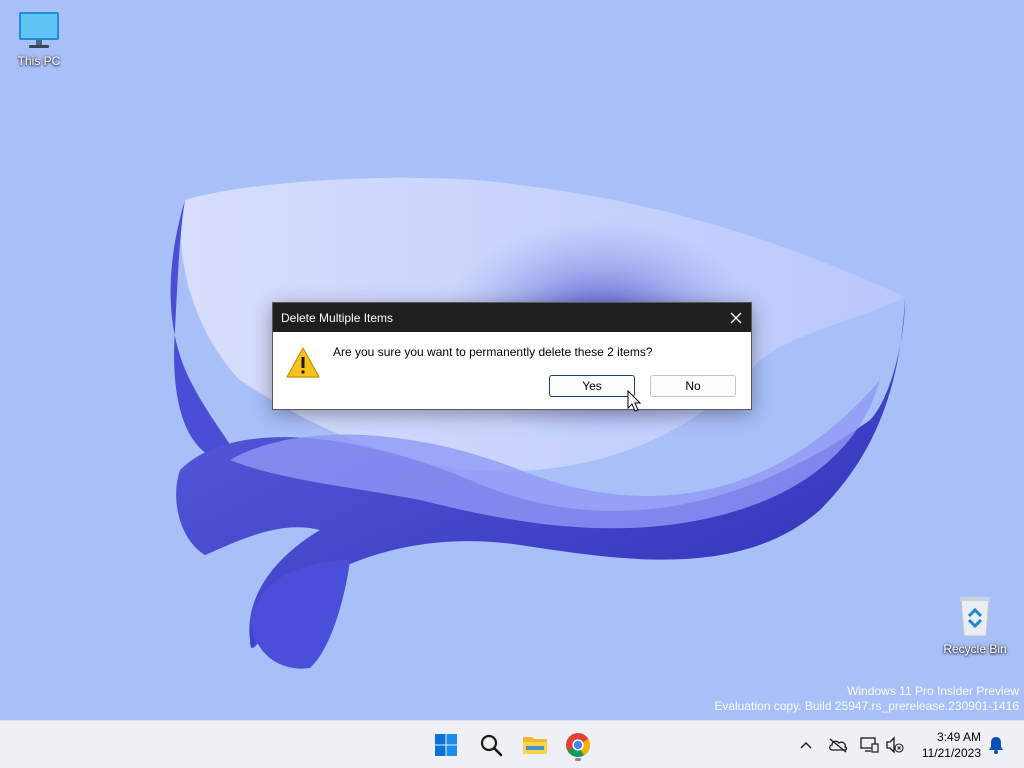 The width and height of the screenshot is (1024, 768). I want to click on network-icon, so click(869, 745).